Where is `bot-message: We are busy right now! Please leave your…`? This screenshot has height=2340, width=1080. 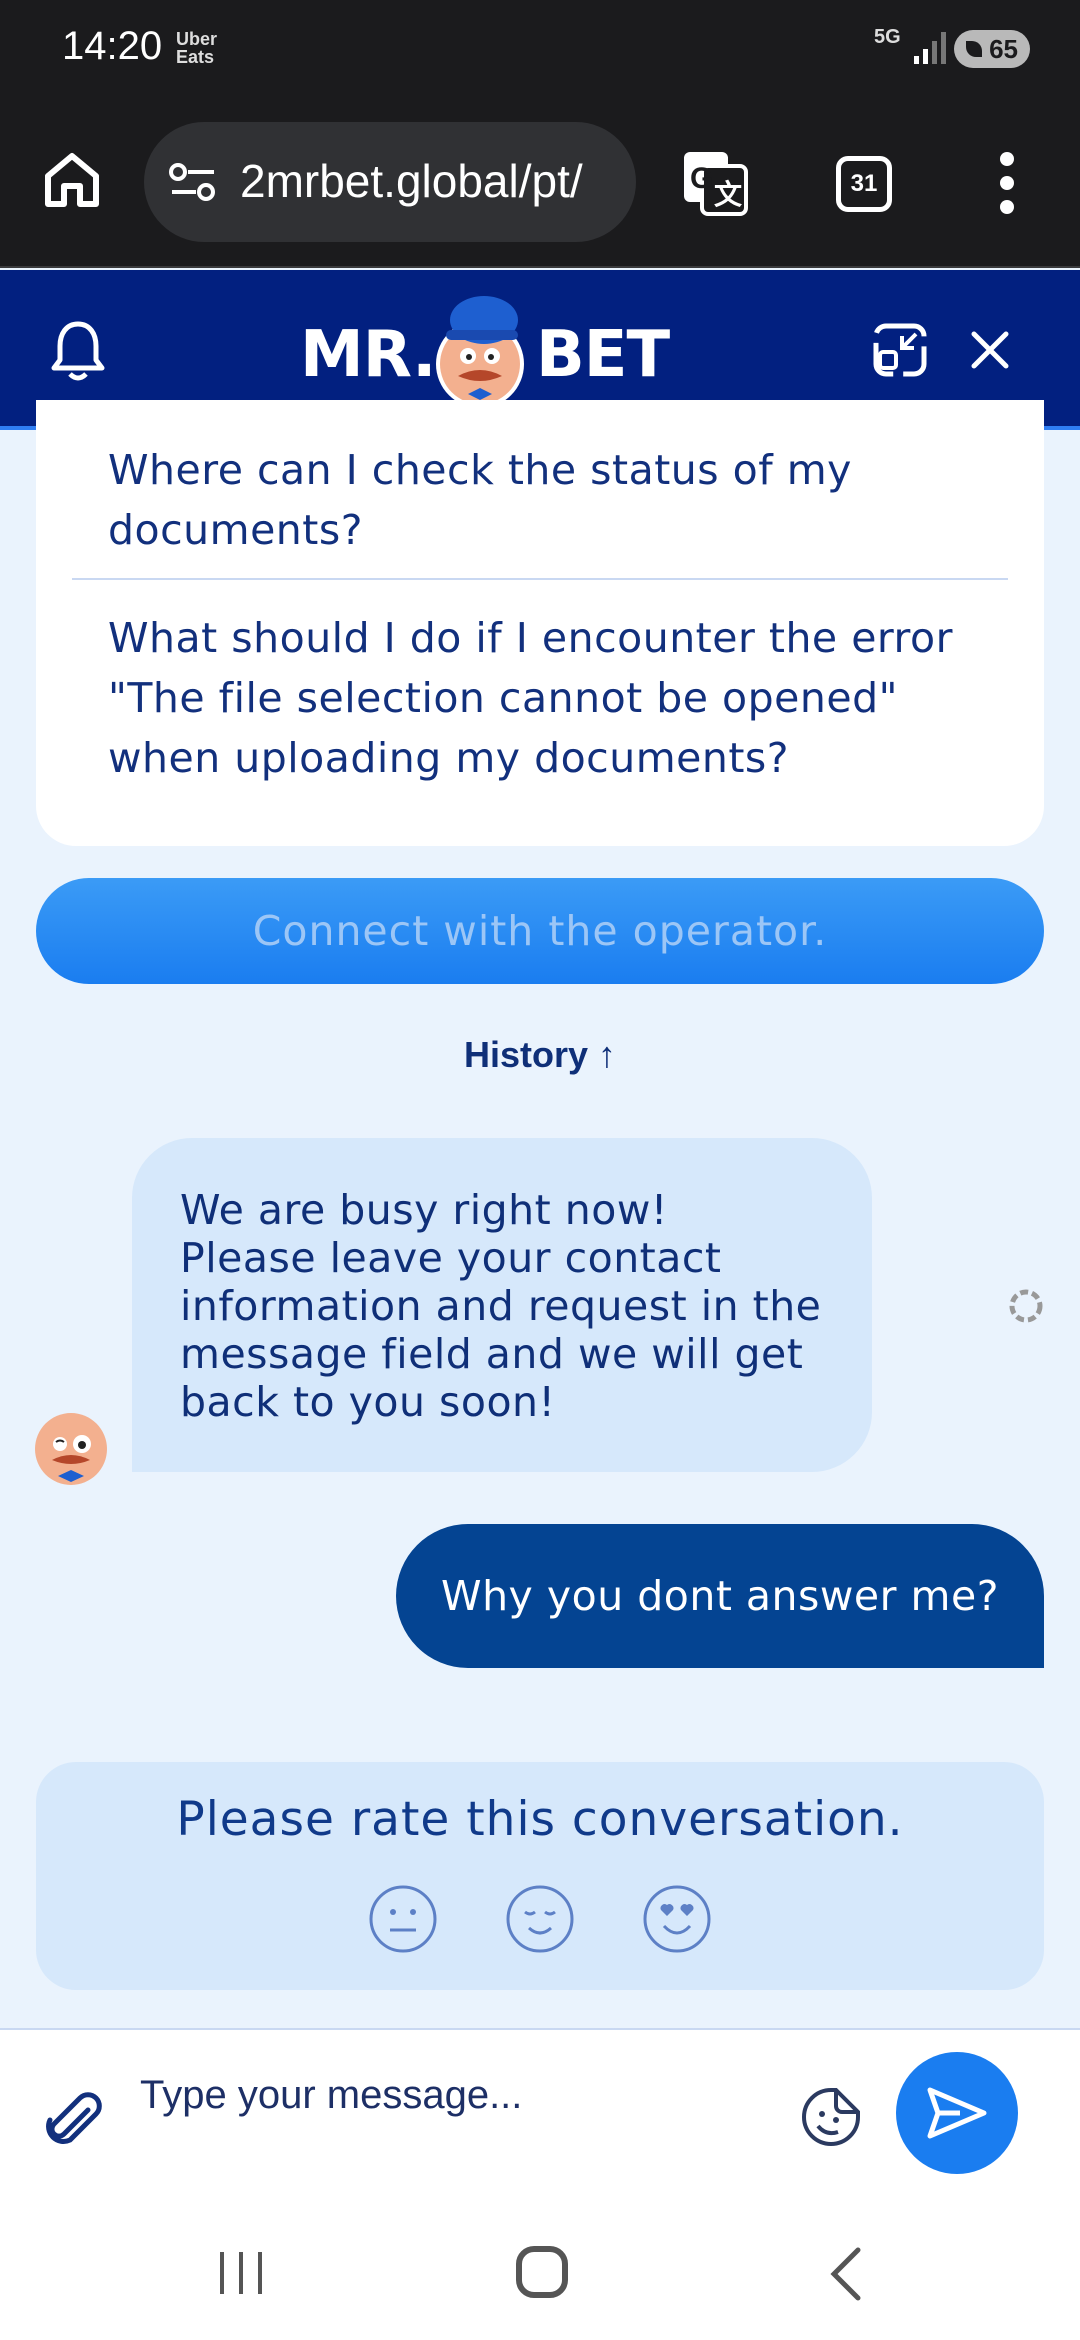 bot-message: We are busy right now! Please leave your… is located at coordinates (502, 1305).